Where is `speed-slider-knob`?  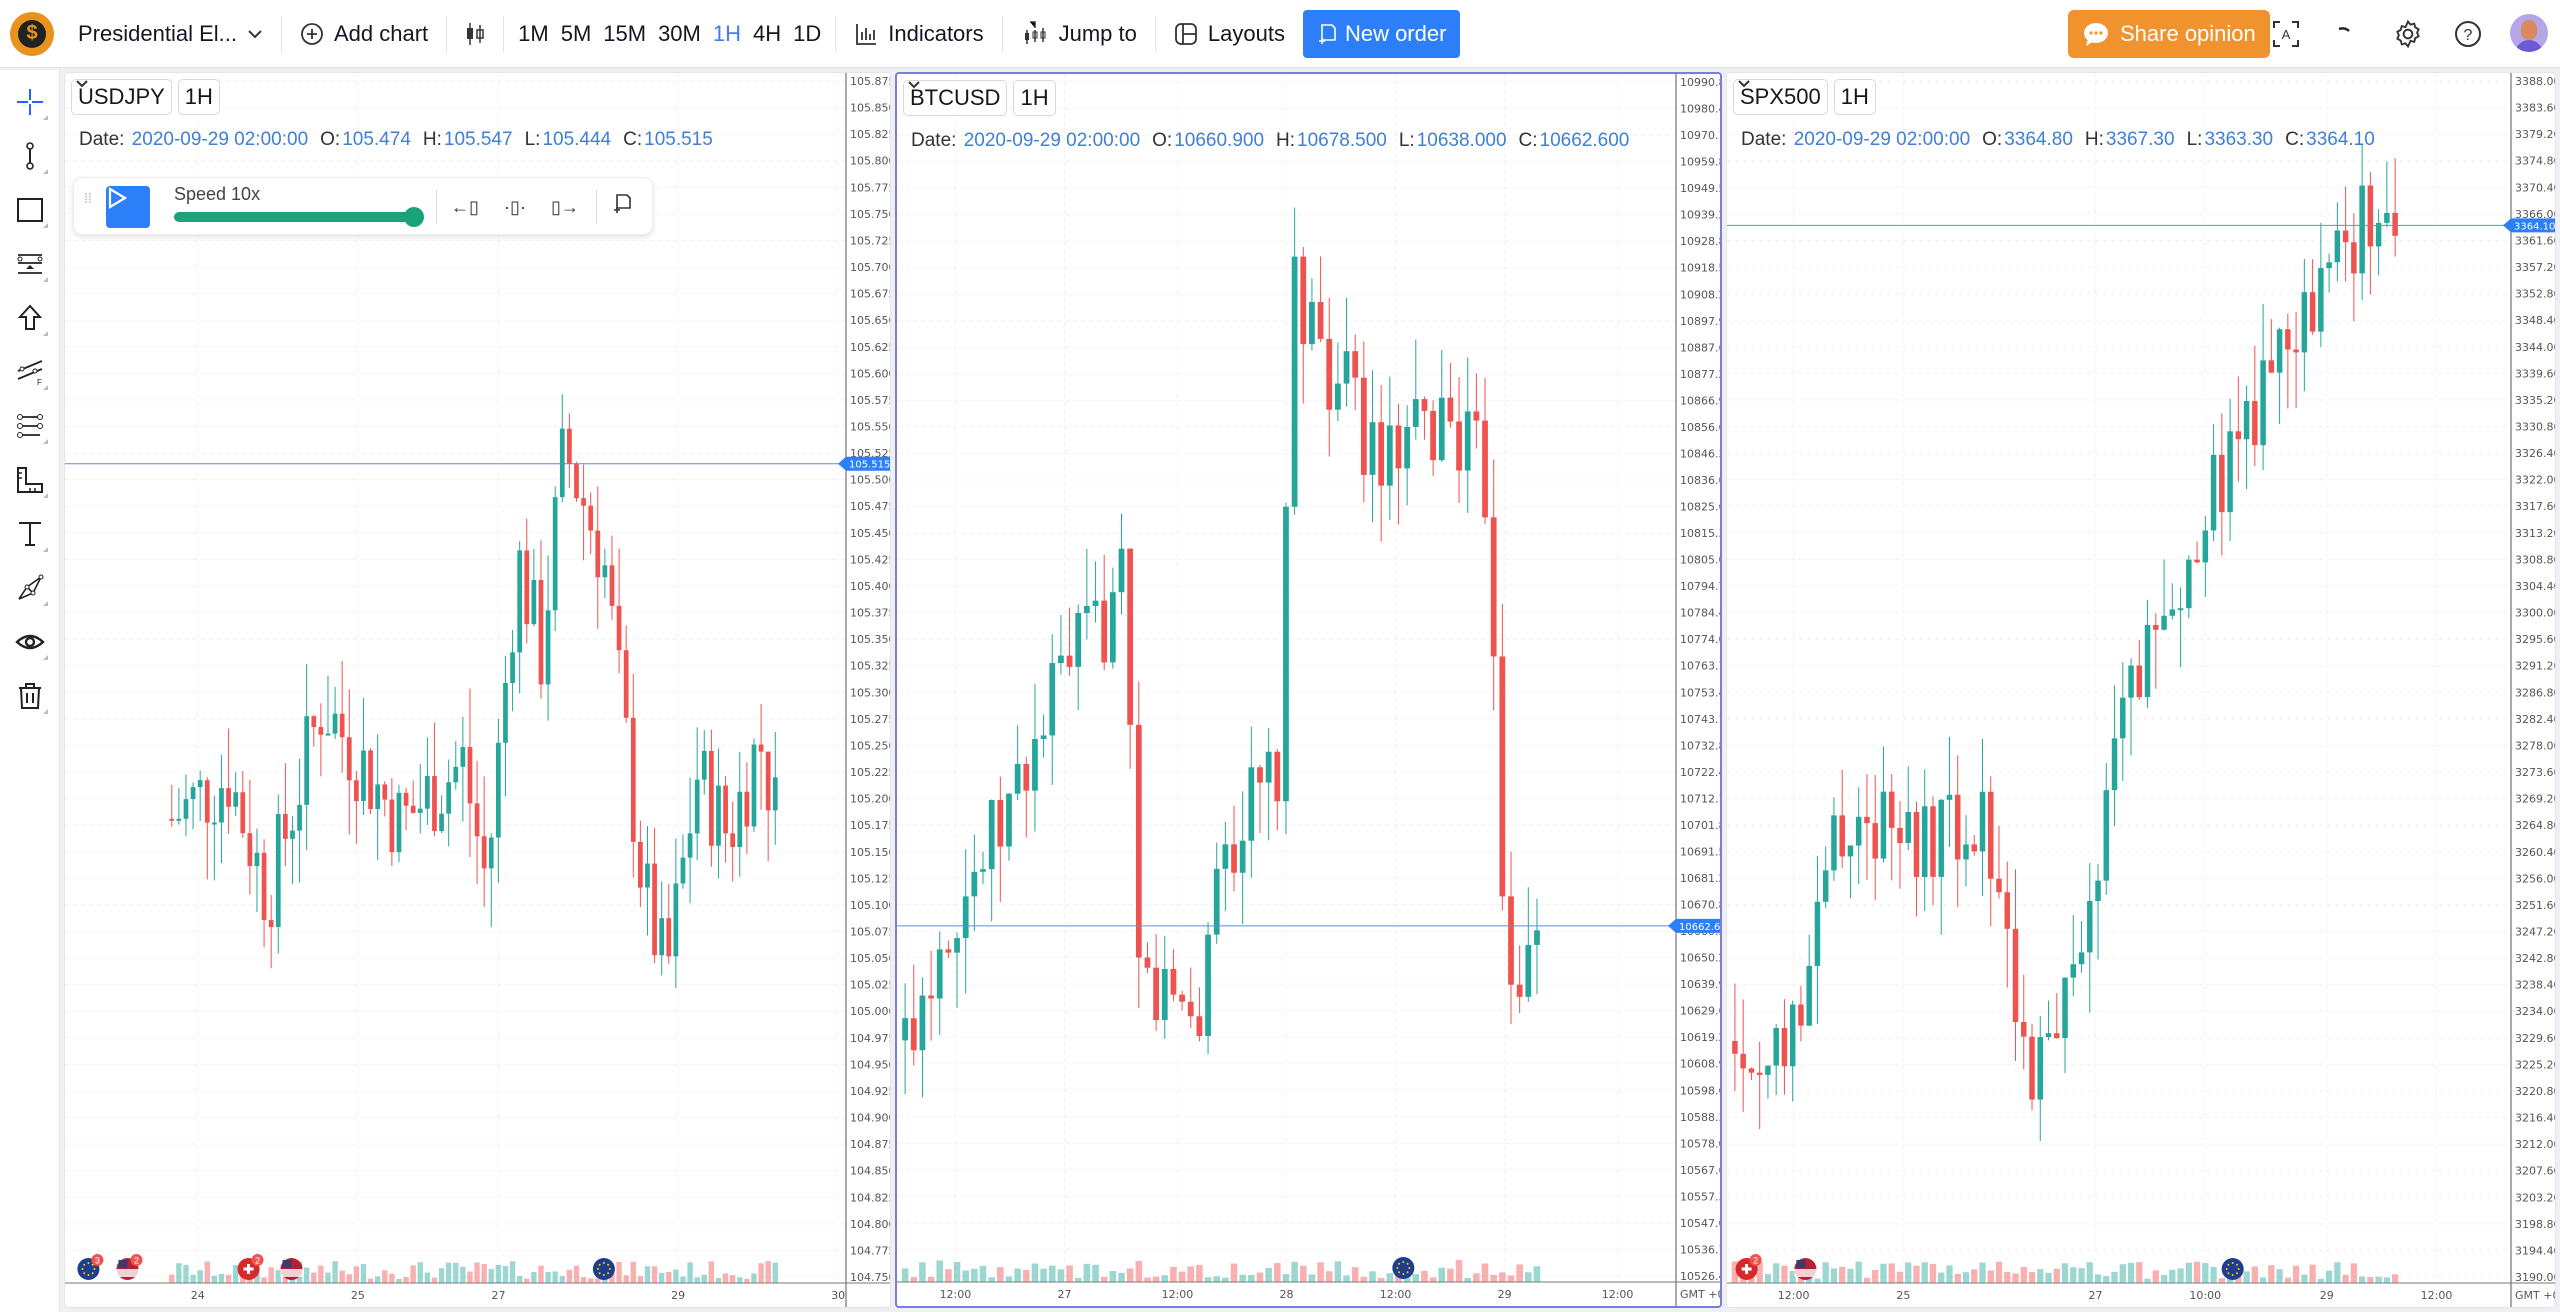 speed-slider-knob is located at coordinates (414, 217).